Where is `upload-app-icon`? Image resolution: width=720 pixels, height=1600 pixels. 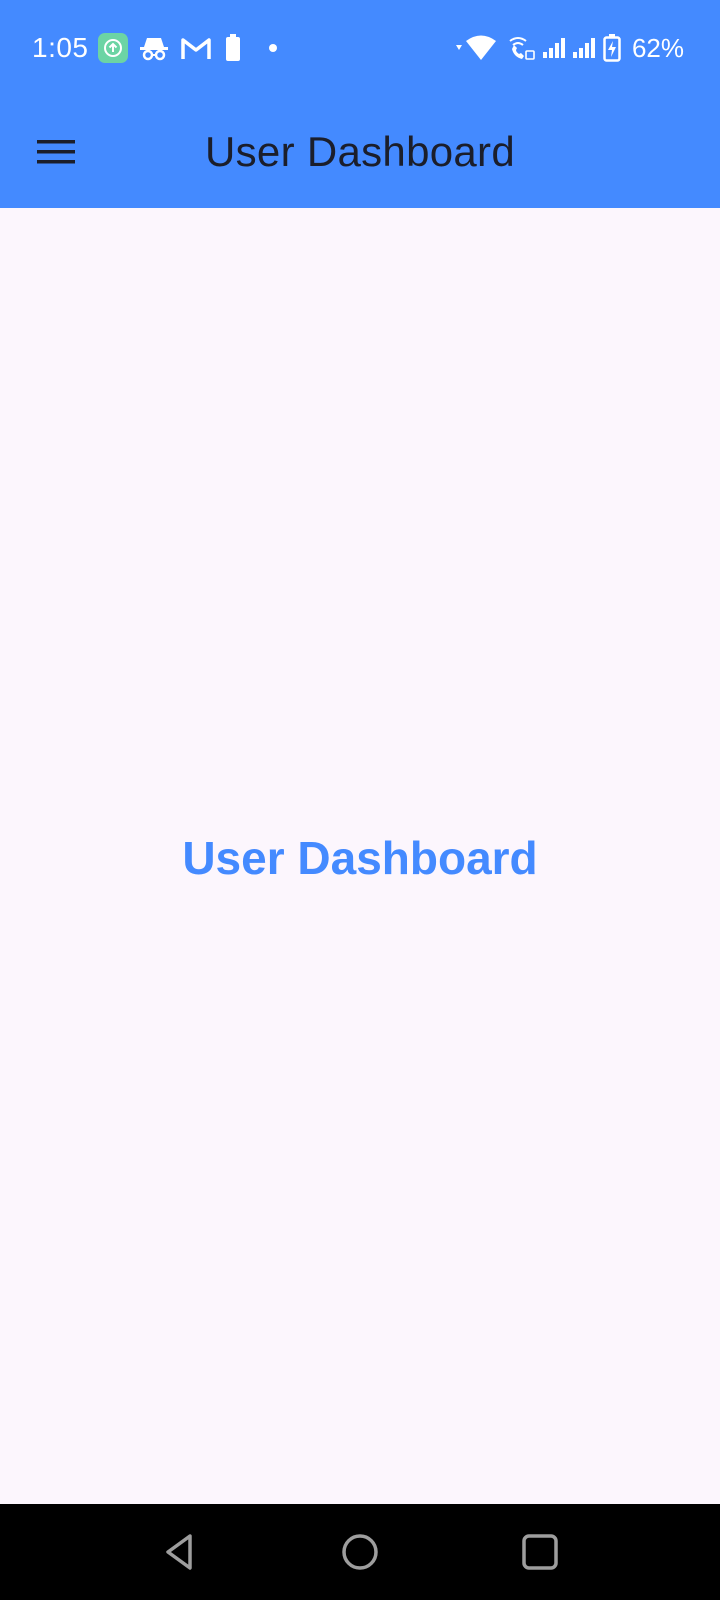 upload-app-icon is located at coordinates (113, 48).